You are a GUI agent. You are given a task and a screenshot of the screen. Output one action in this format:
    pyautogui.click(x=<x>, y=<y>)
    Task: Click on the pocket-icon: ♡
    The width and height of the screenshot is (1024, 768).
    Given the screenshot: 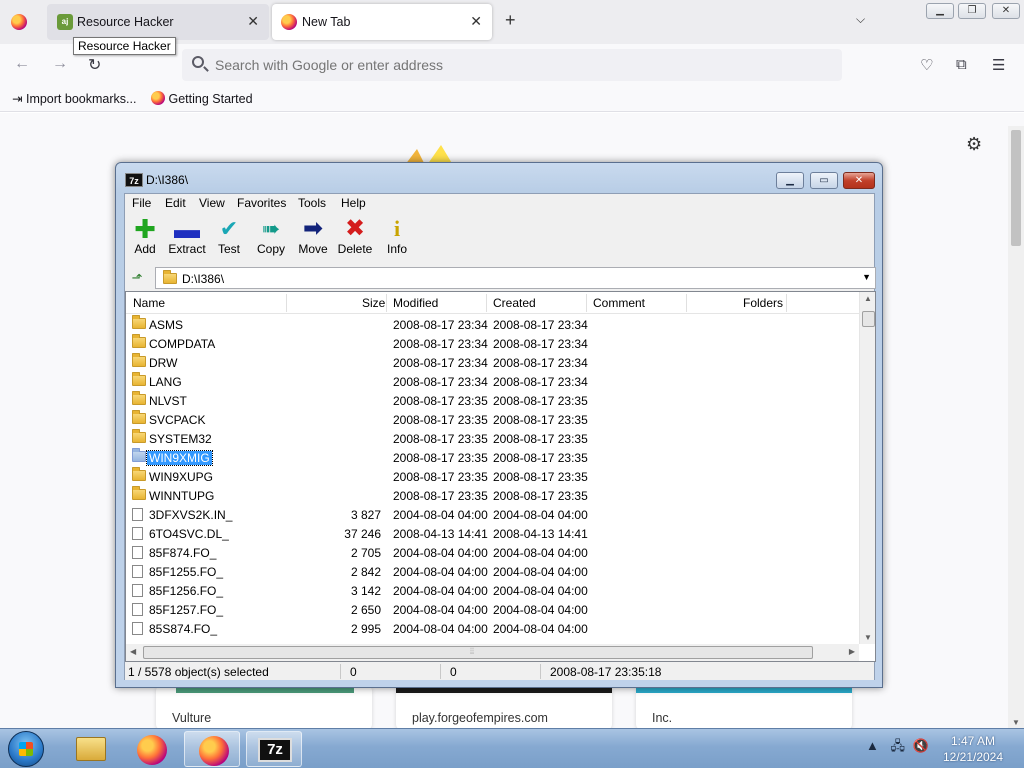 What is the action you would take?
    pyautogui.click(x=926, y=65)
    